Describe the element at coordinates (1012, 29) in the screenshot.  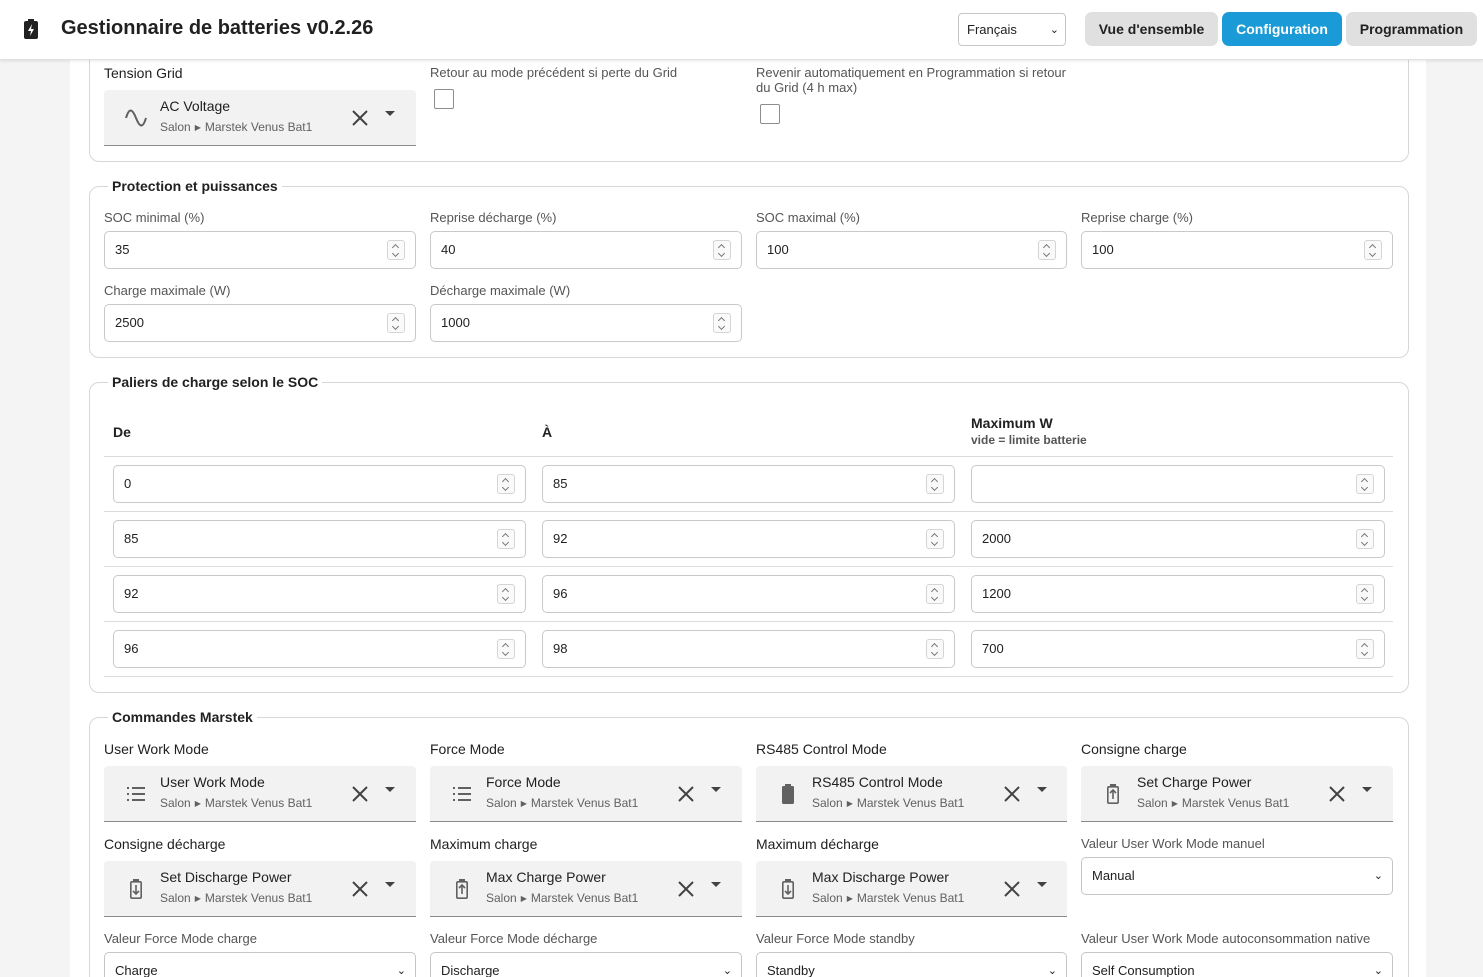
I see `language-select: Français ⌄` at that location.